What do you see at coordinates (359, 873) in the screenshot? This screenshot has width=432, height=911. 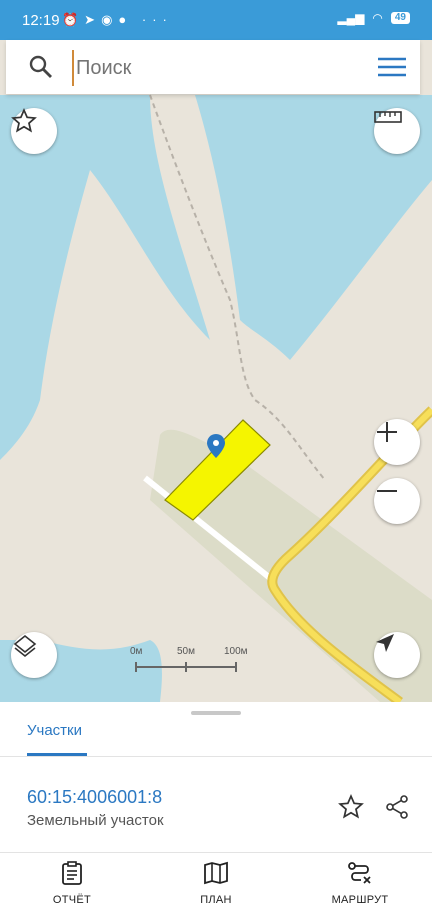 I see `route-icon` at bounding box center [359, 873].